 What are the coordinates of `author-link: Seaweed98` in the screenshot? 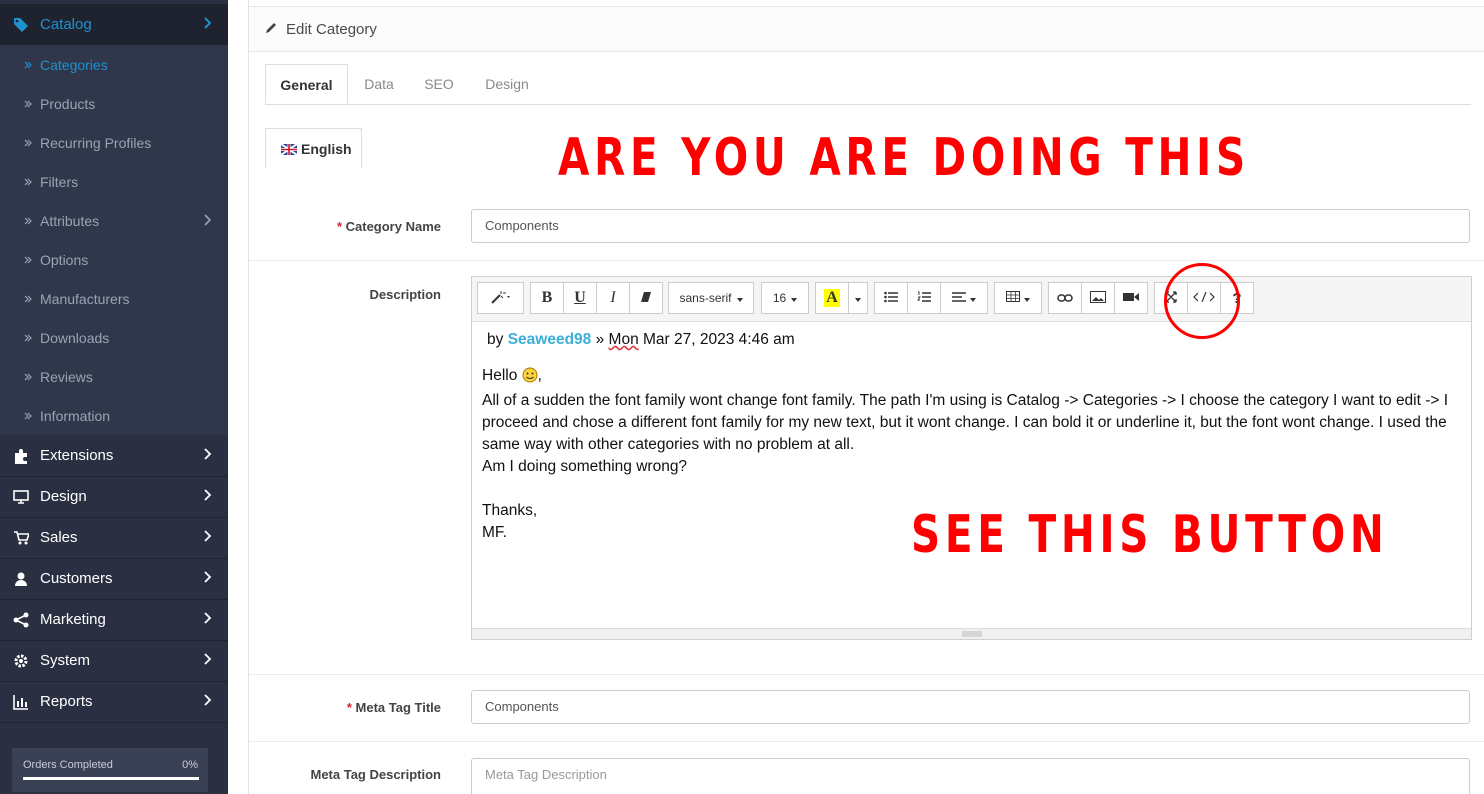 It's located at (550, 339).